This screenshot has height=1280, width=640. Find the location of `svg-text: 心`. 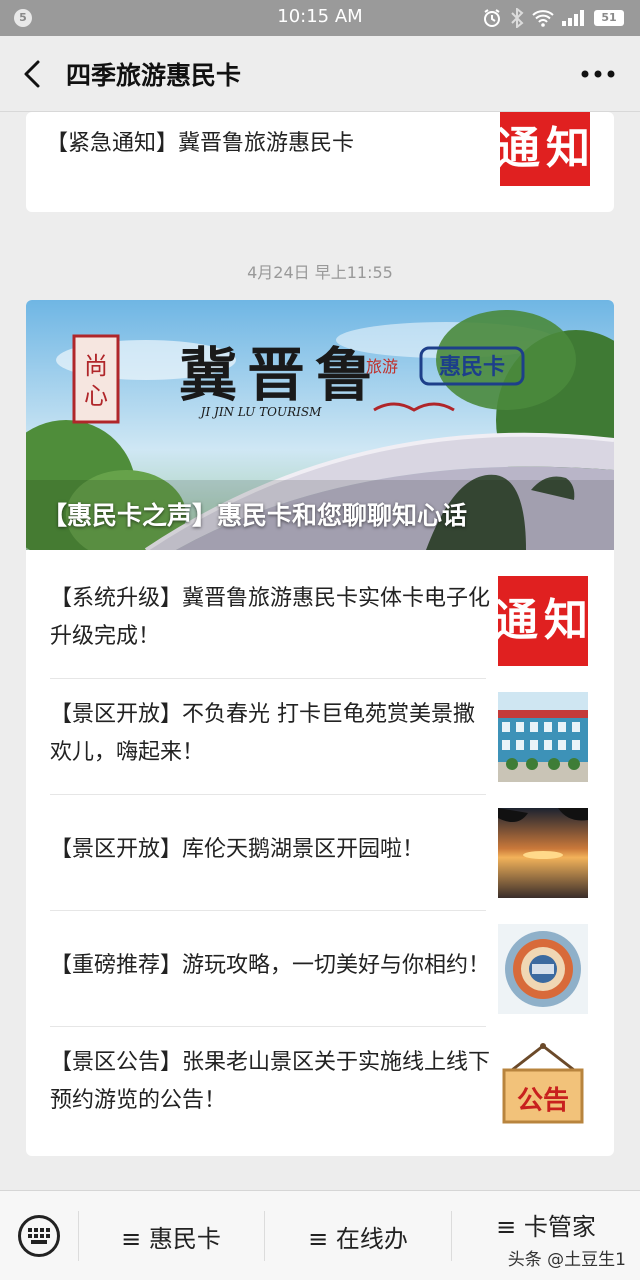

svg-text: 心 is located at coordinates (96, 396).